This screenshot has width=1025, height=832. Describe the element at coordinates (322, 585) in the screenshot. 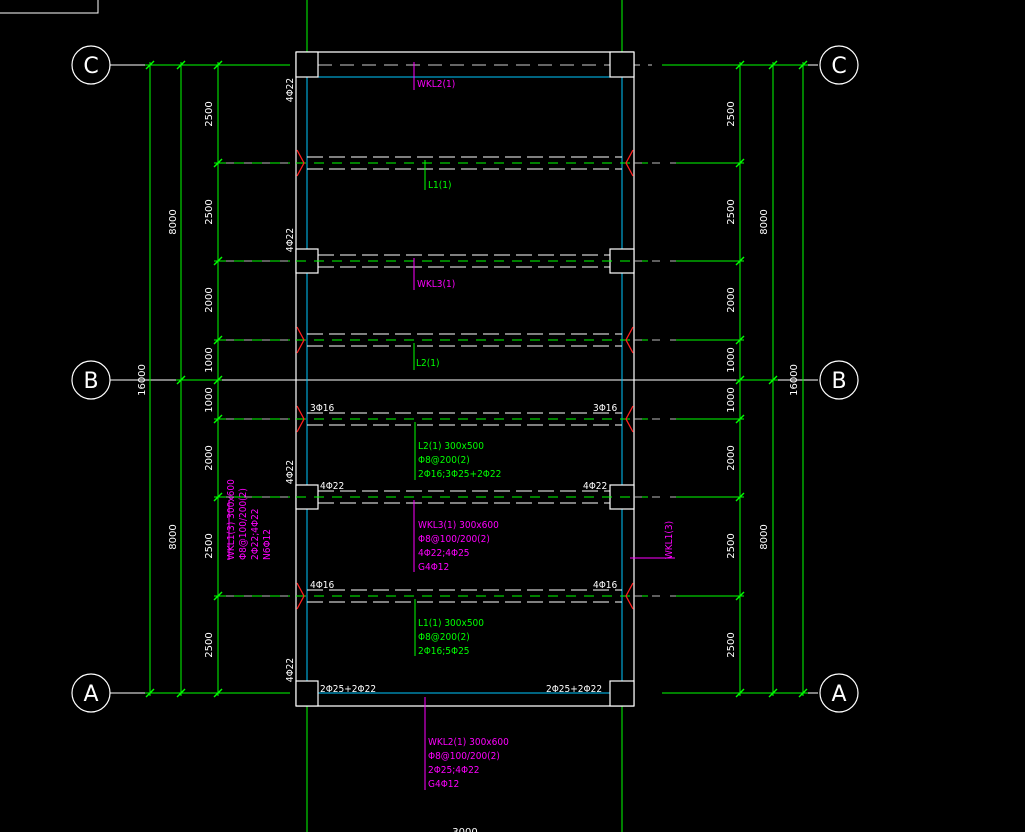

I see `l1-rebar-left: 4Φ16` at that location.